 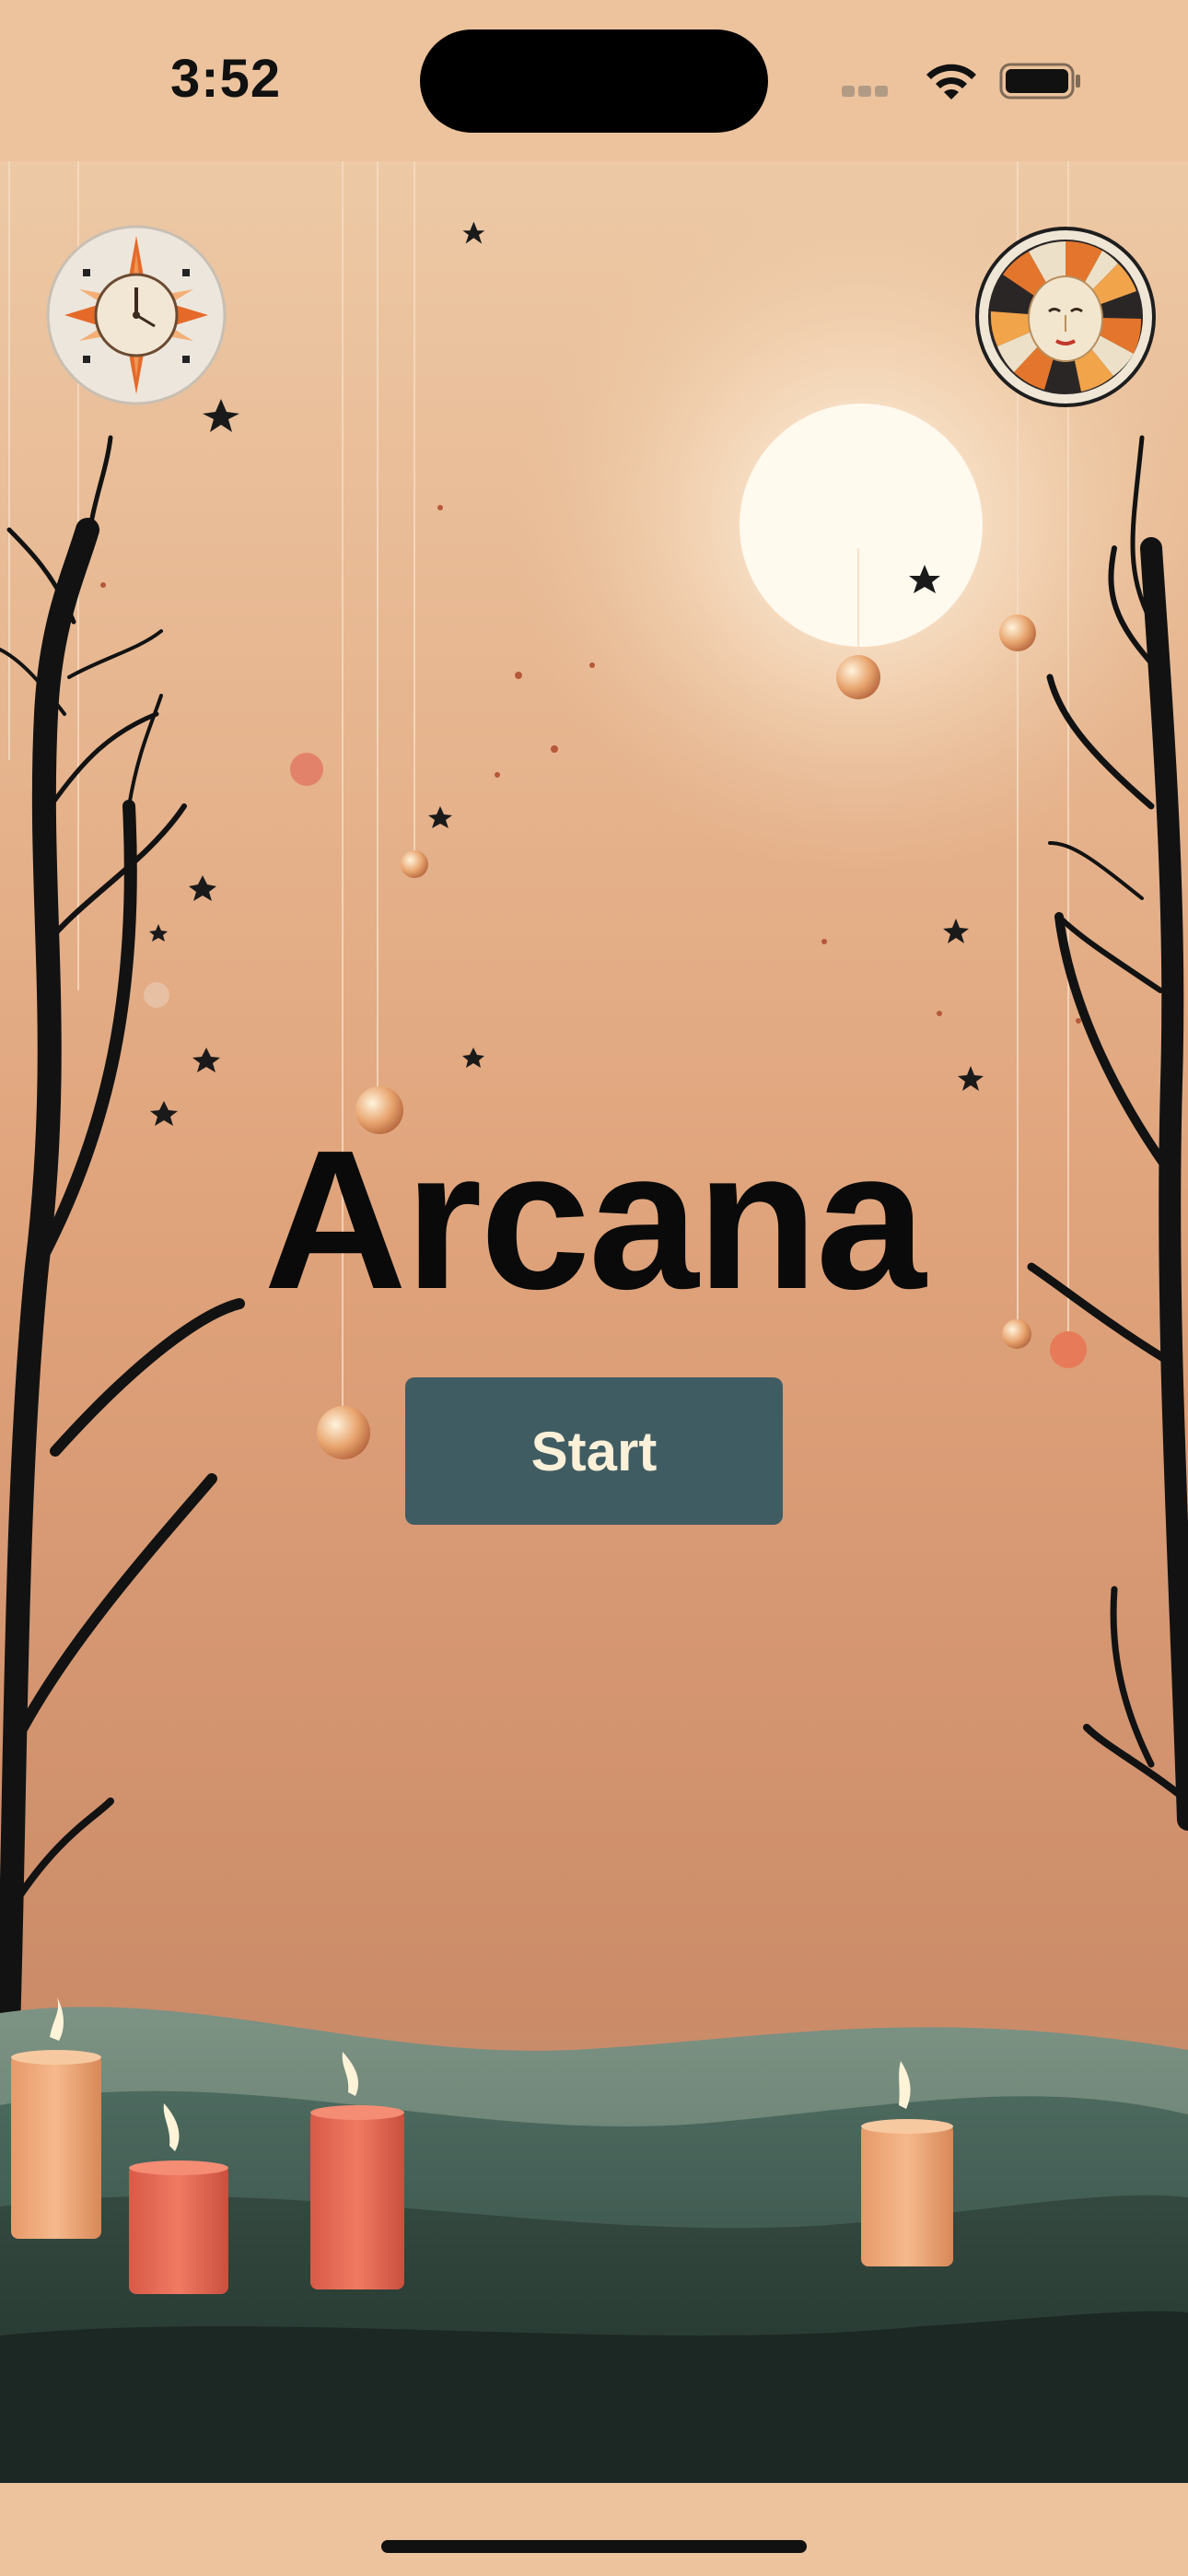 I want to click on app-title: Arcana, so click(x=594, y=1219).